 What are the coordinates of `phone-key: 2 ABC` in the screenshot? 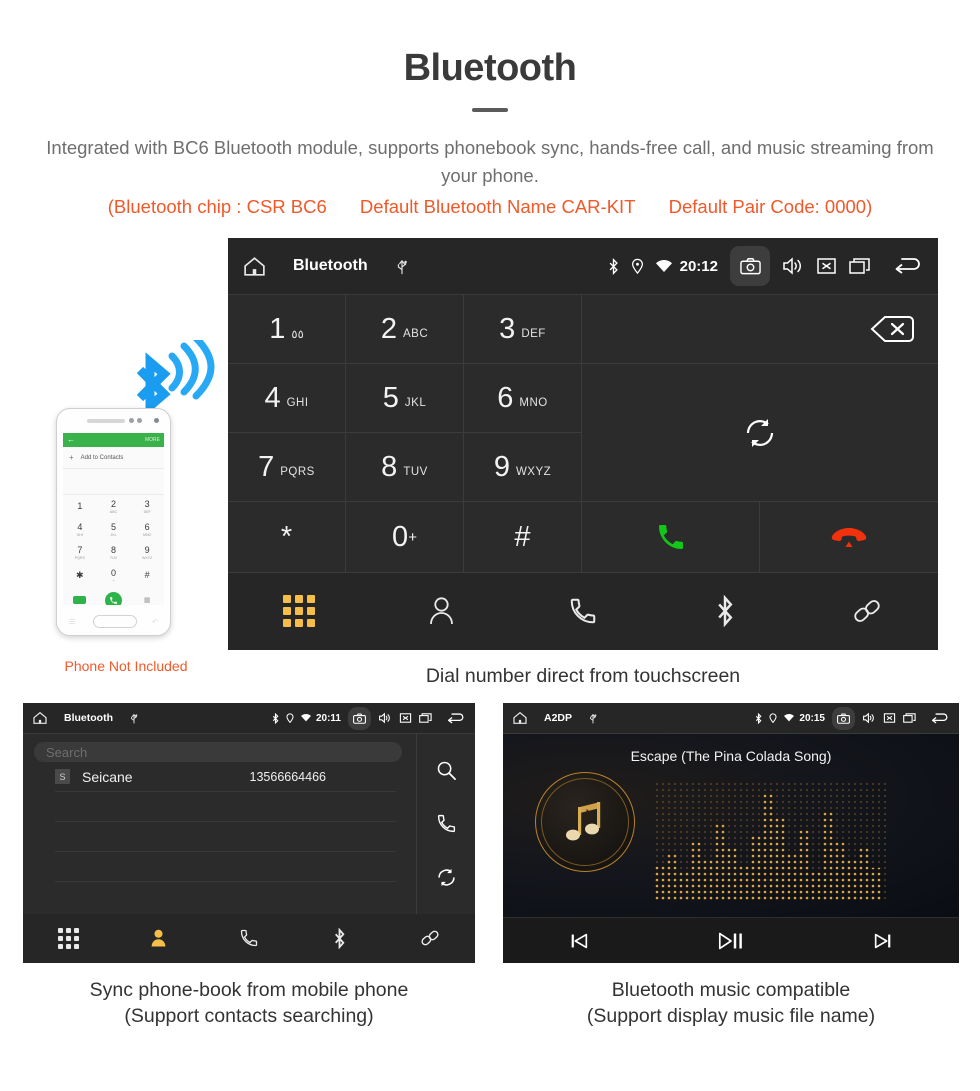 It's located at (113, 506).